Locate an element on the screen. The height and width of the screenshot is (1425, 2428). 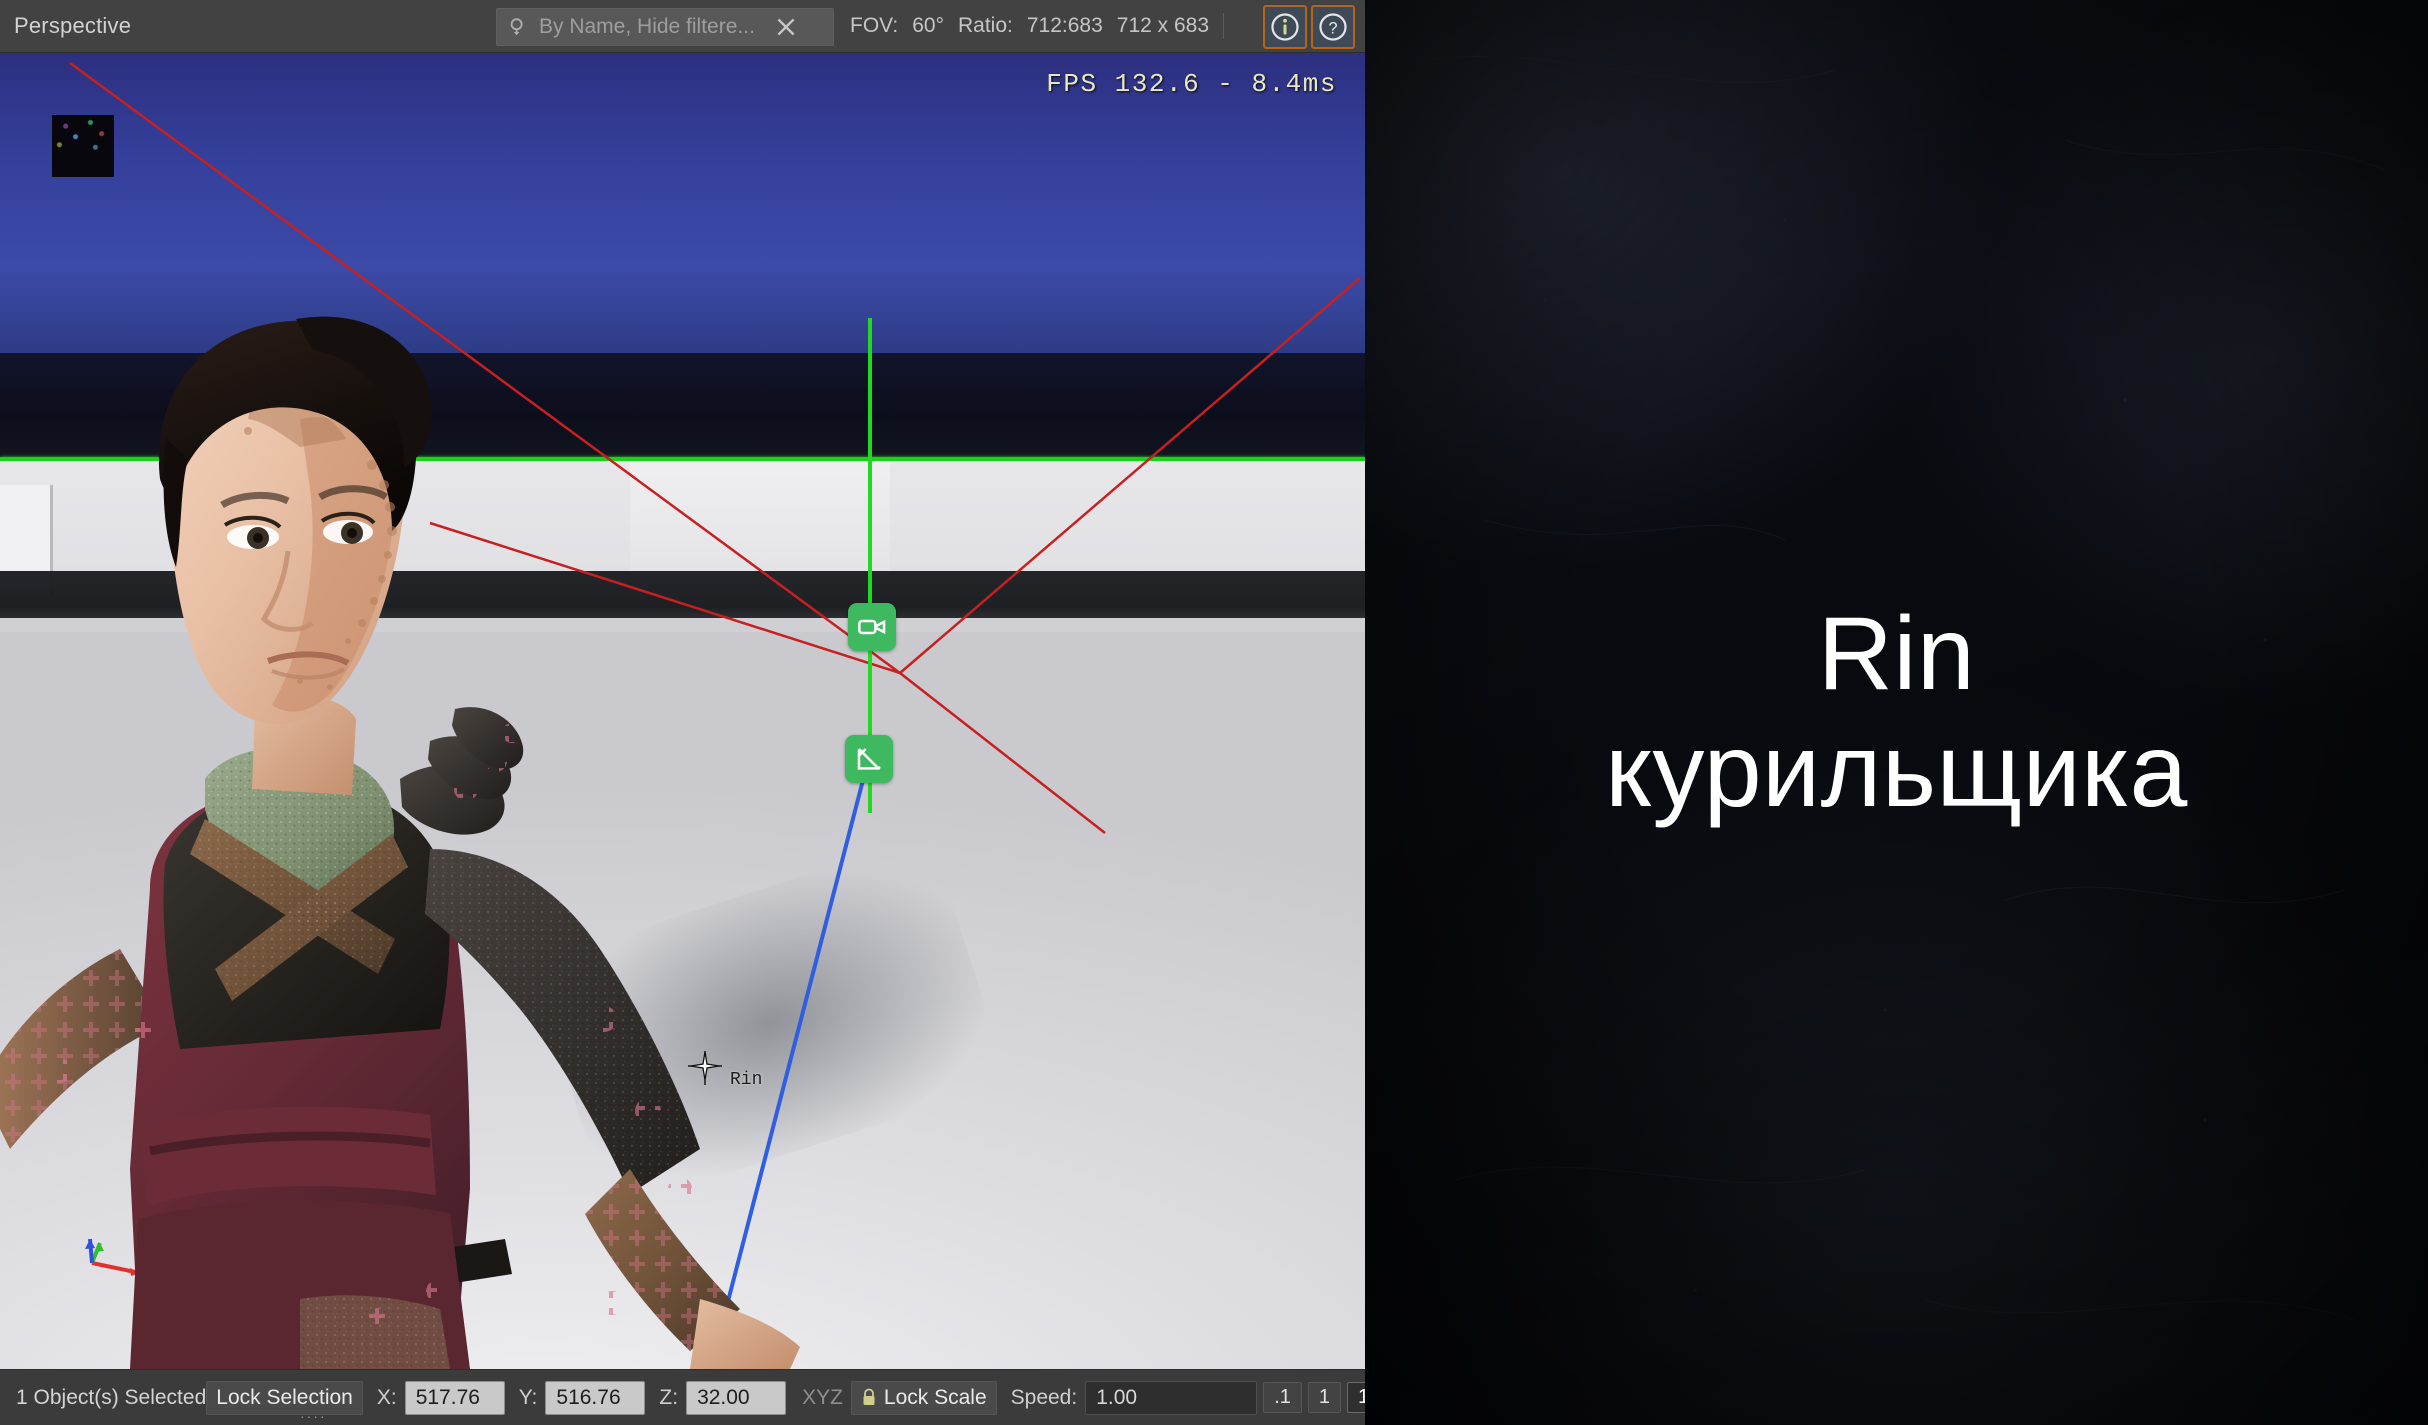
fps-overlay: FPS 132.6 - 8.4ms is located at coordinates (1191, 84).